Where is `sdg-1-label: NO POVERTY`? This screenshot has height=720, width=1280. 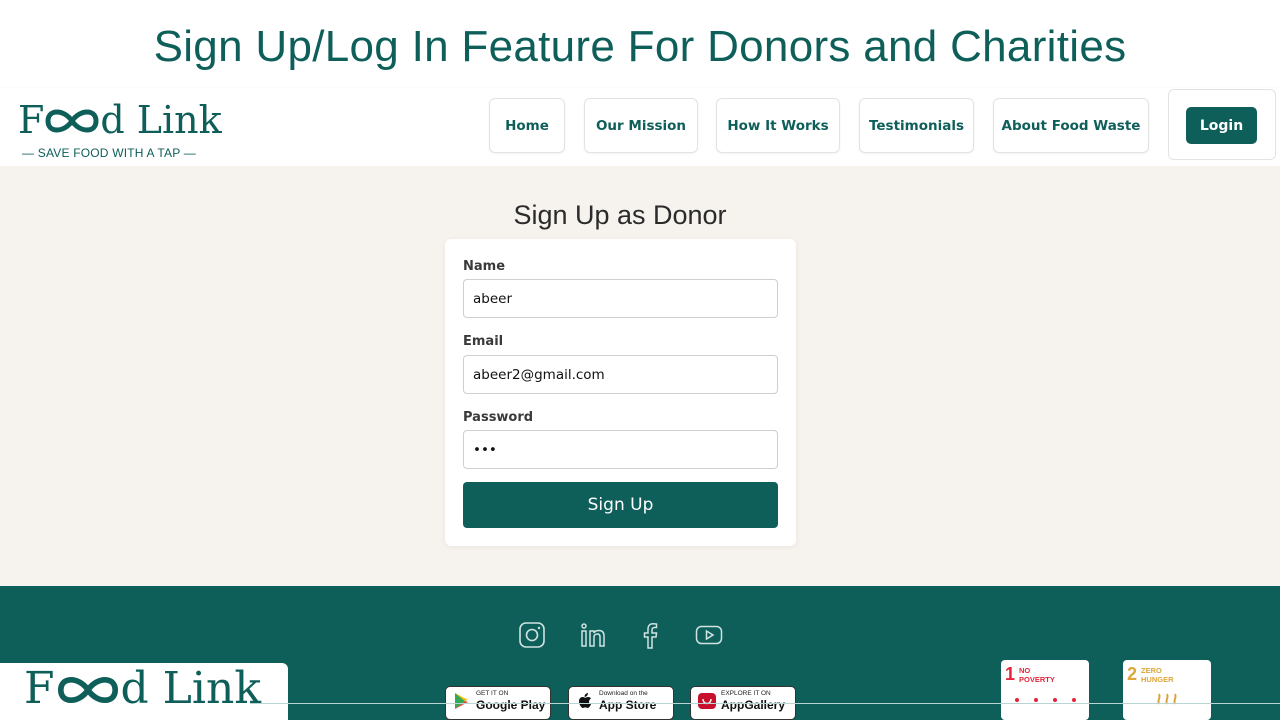 sdg-1-label: NO POVERTY is located at coordinates (1037, 675).